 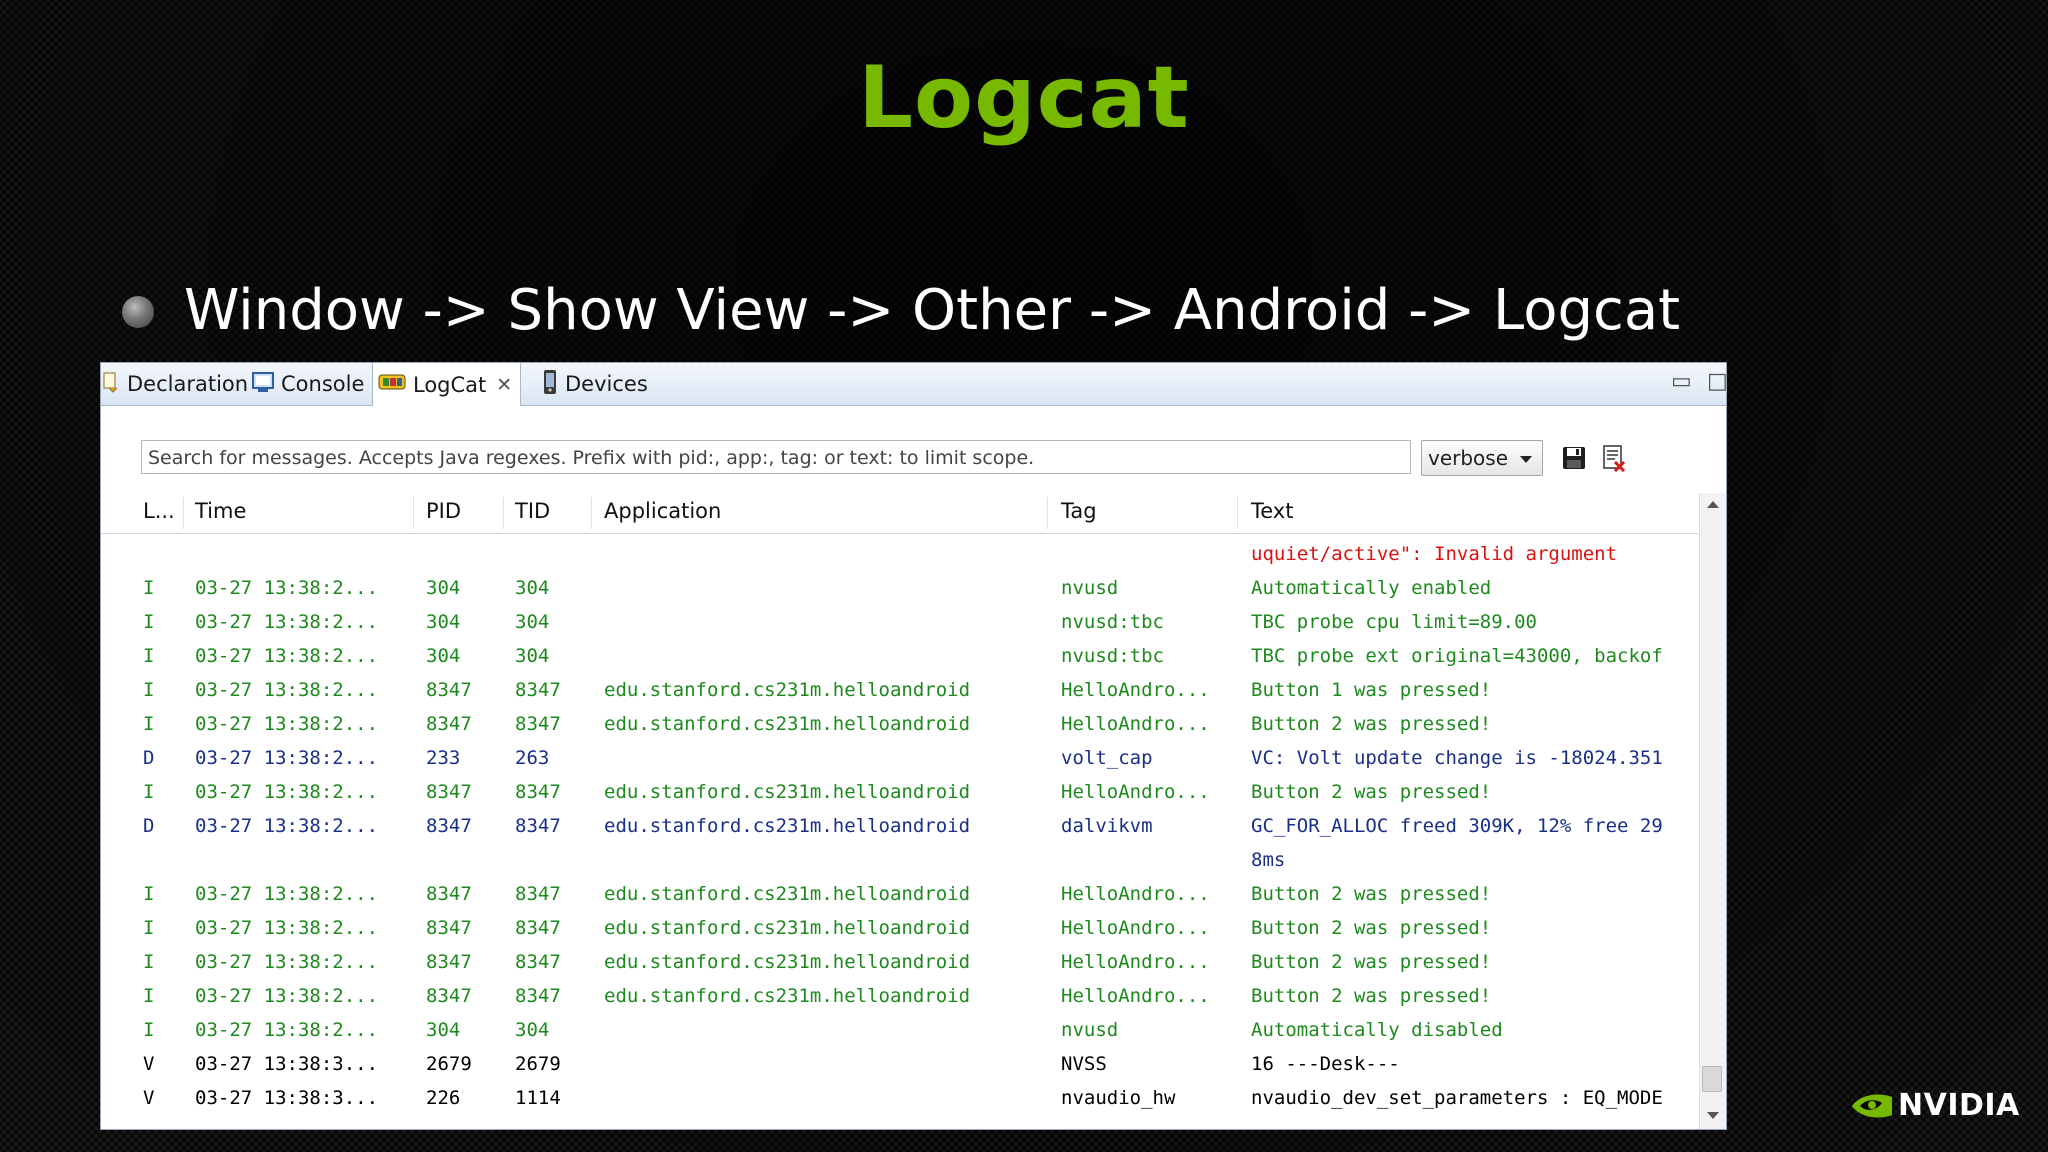 I want to click on tab-label: Console, so click(x=323, y=384).